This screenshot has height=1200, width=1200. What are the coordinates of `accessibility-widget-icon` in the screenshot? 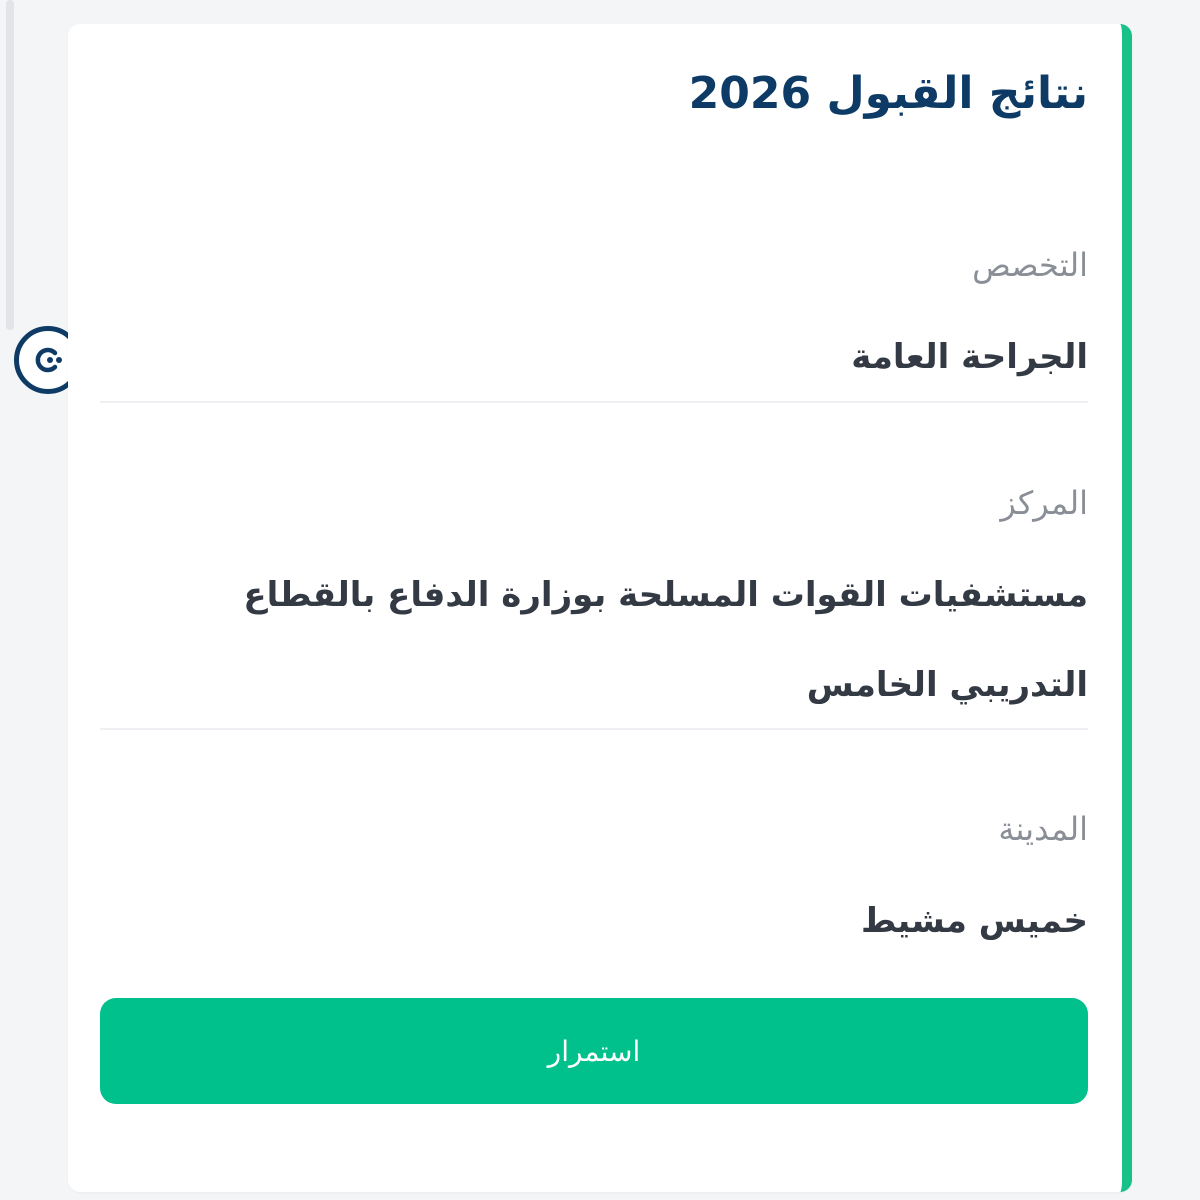 It's located at (48, 360).